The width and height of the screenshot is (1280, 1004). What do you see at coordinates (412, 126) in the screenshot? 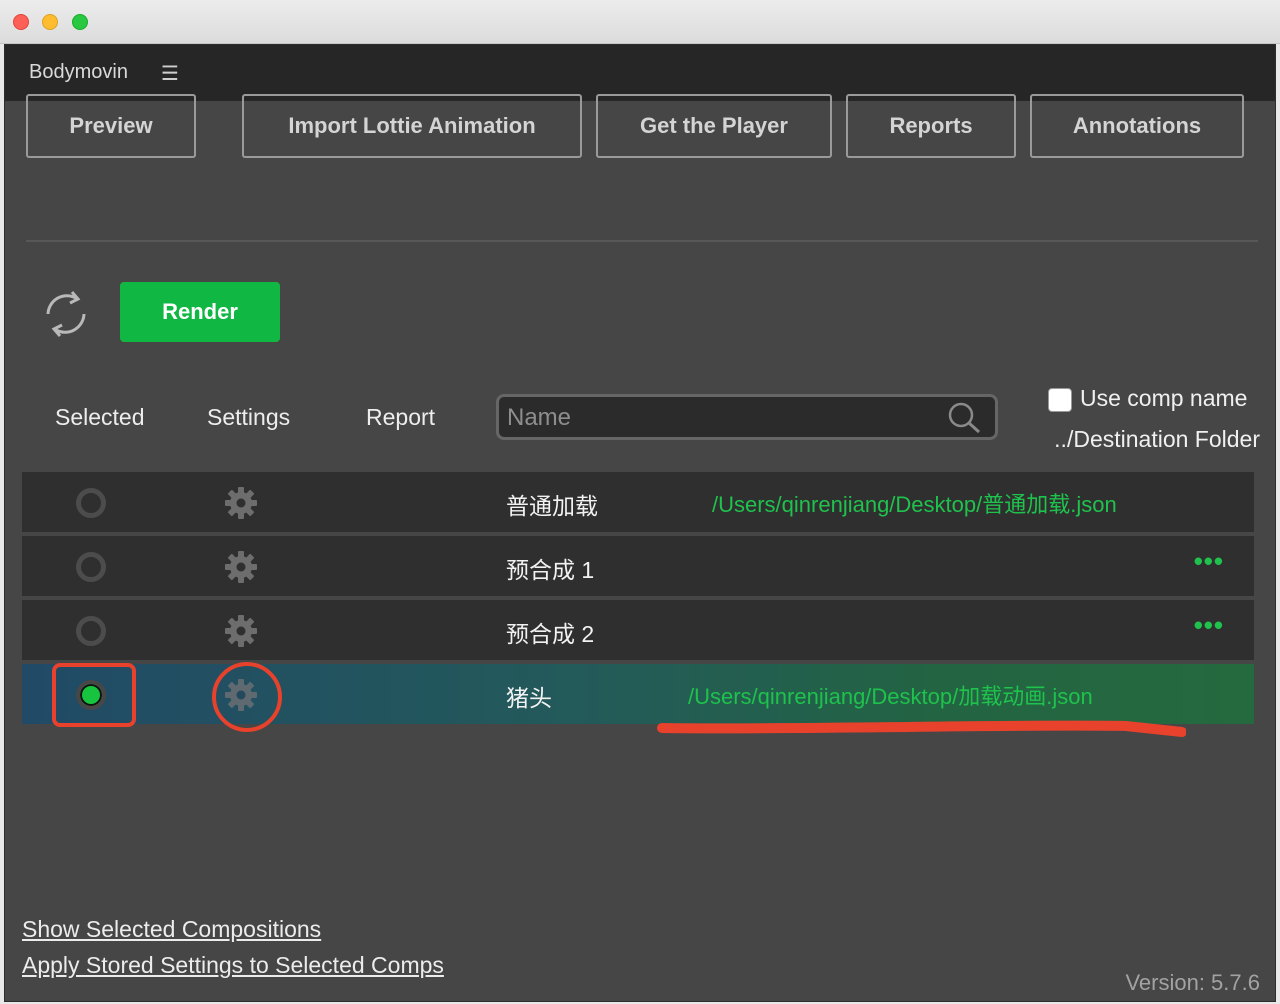
I see `import-lottie-button: Import Lottie Animation` at bounding box center [412, 126].